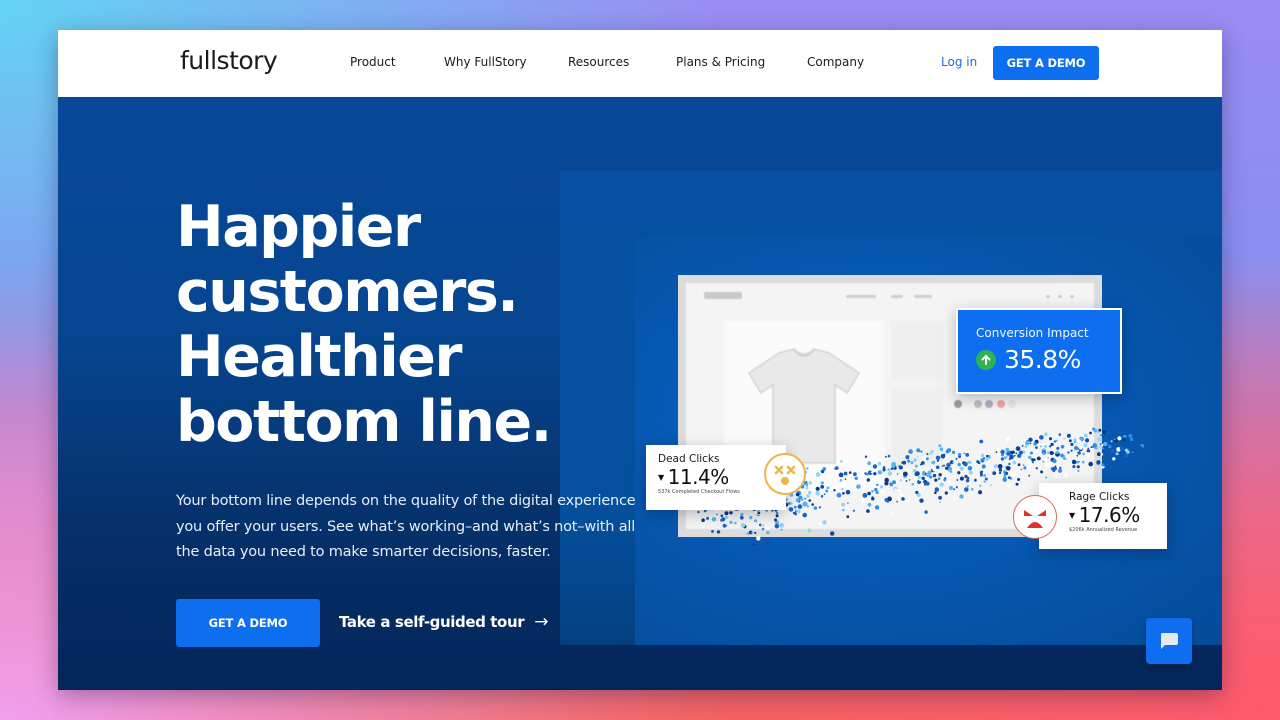 This screenshot has height=720, width=1280. I want to click on headline-line: bottom line., so click(364, 422).